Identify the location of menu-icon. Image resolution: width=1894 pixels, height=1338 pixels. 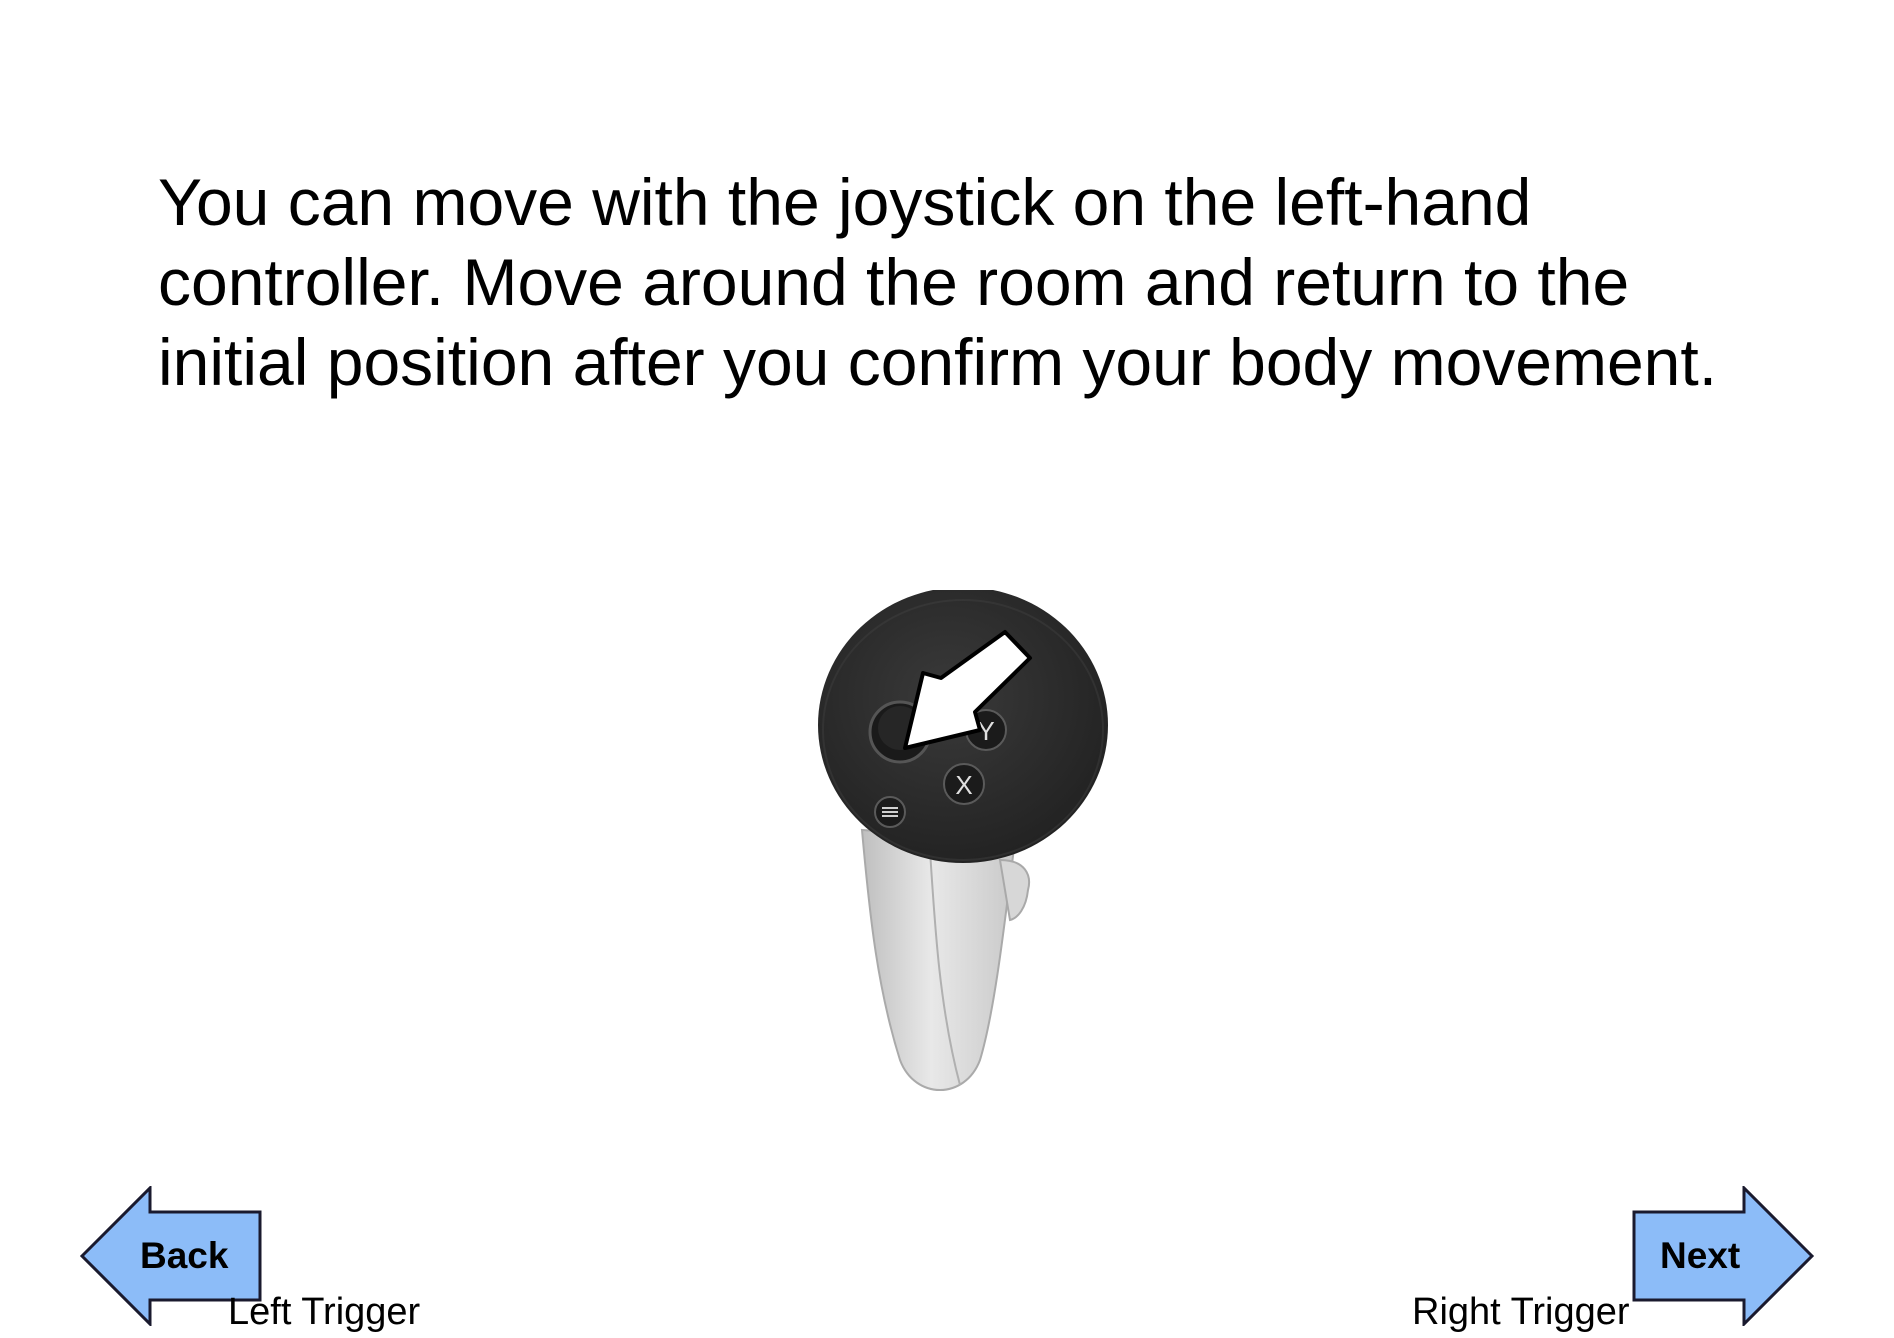
(890, 812).